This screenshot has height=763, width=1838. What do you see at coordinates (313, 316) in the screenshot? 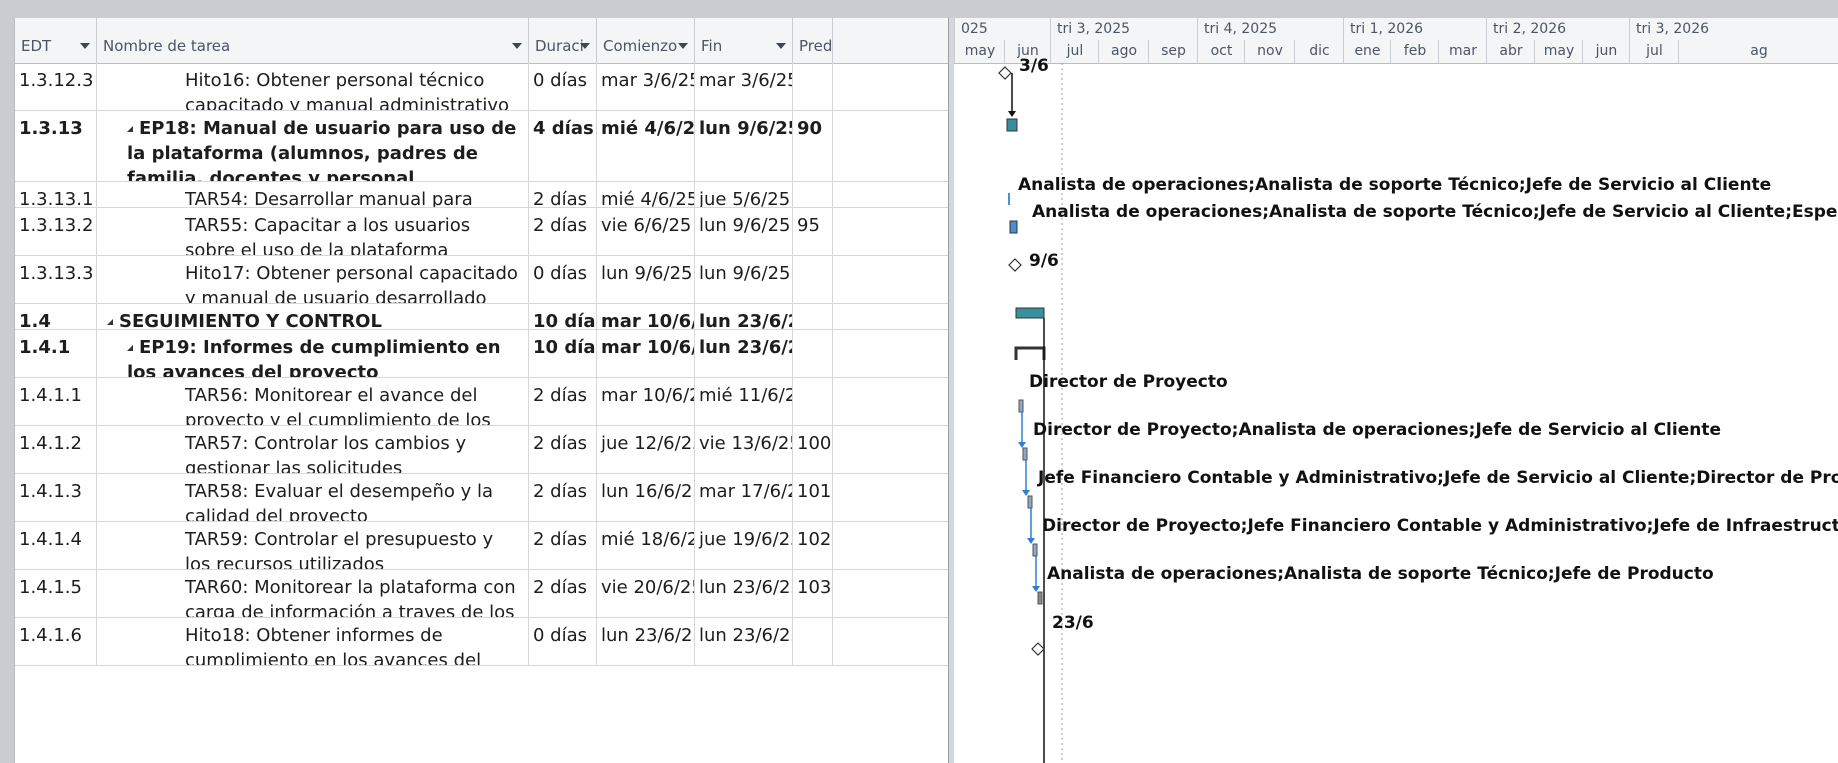
I see `cell-name: SEGUIMIENTO Y CONTROL` at bounding box center [313, 316].